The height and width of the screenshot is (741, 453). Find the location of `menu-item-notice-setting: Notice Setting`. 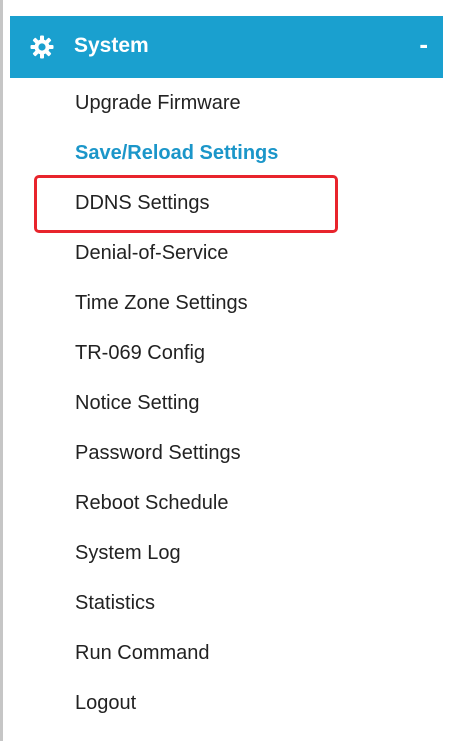

menu-item-notice-setting: Notice Setting is located at coordinates (226, 403).